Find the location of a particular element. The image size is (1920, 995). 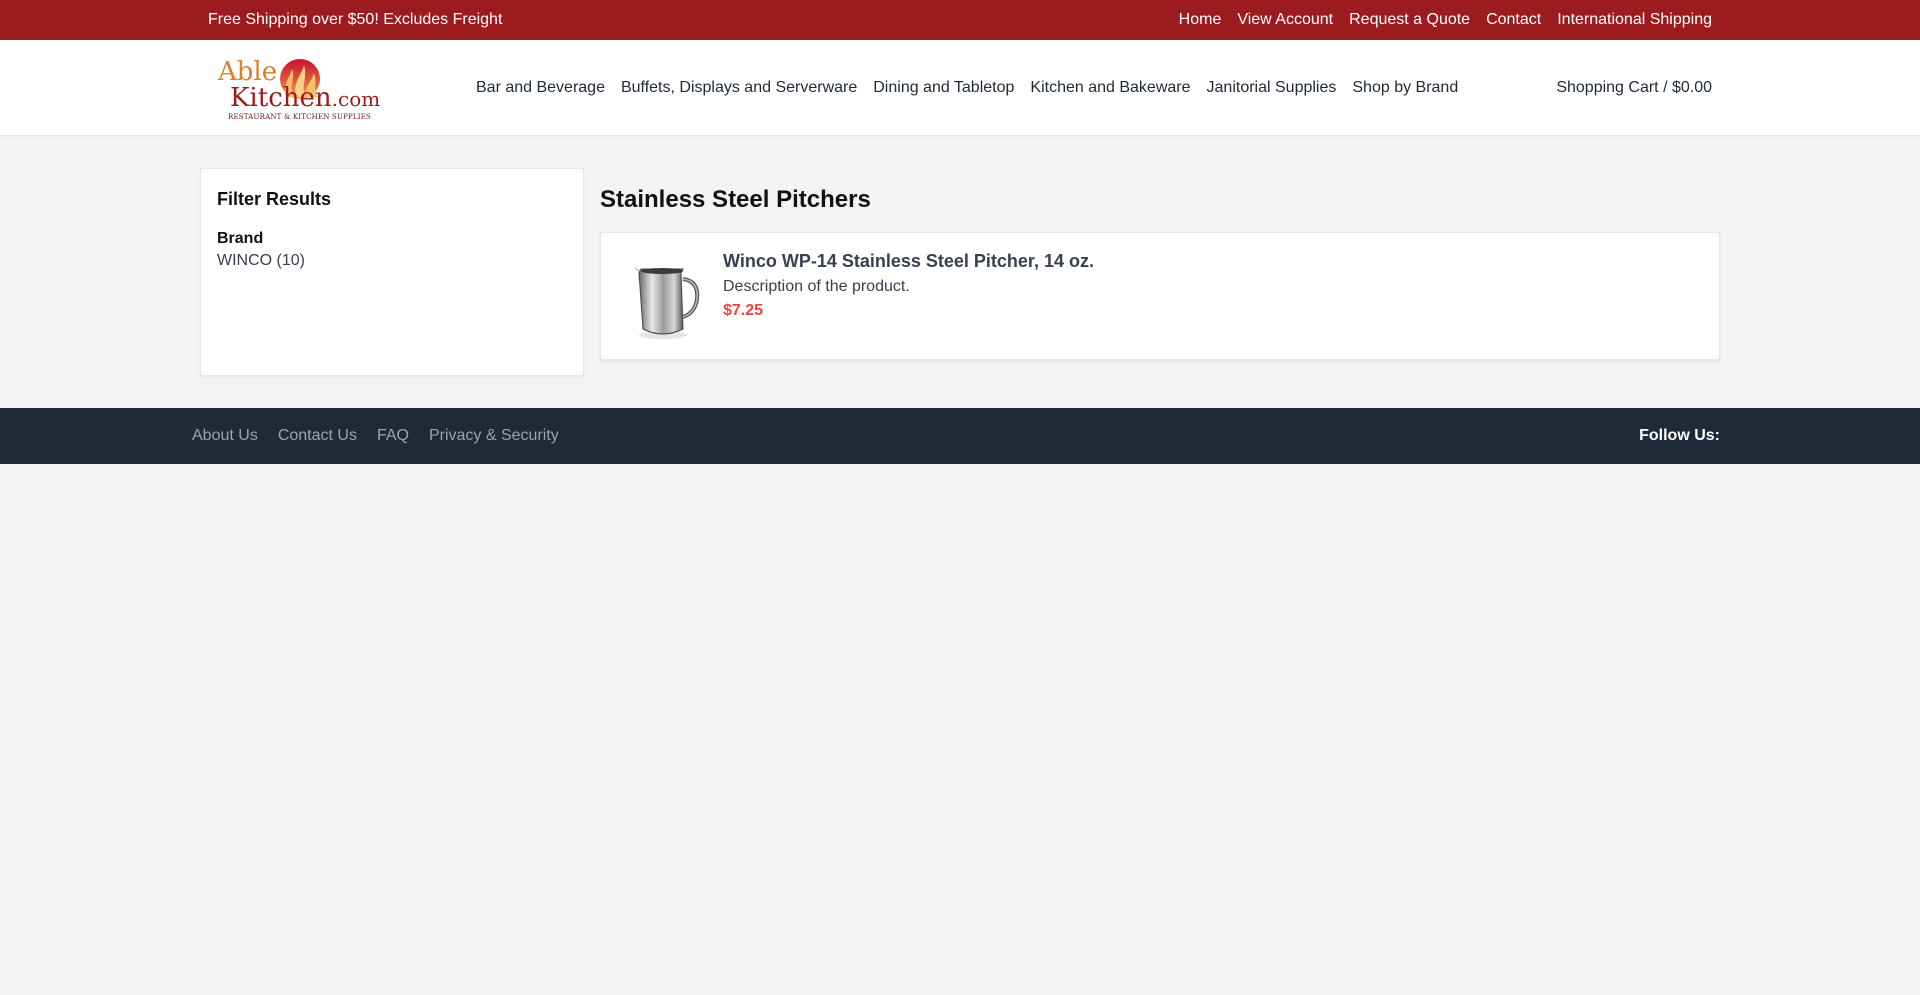

request-quote-link: Request a Quote is located at coordinates (1409, 20).